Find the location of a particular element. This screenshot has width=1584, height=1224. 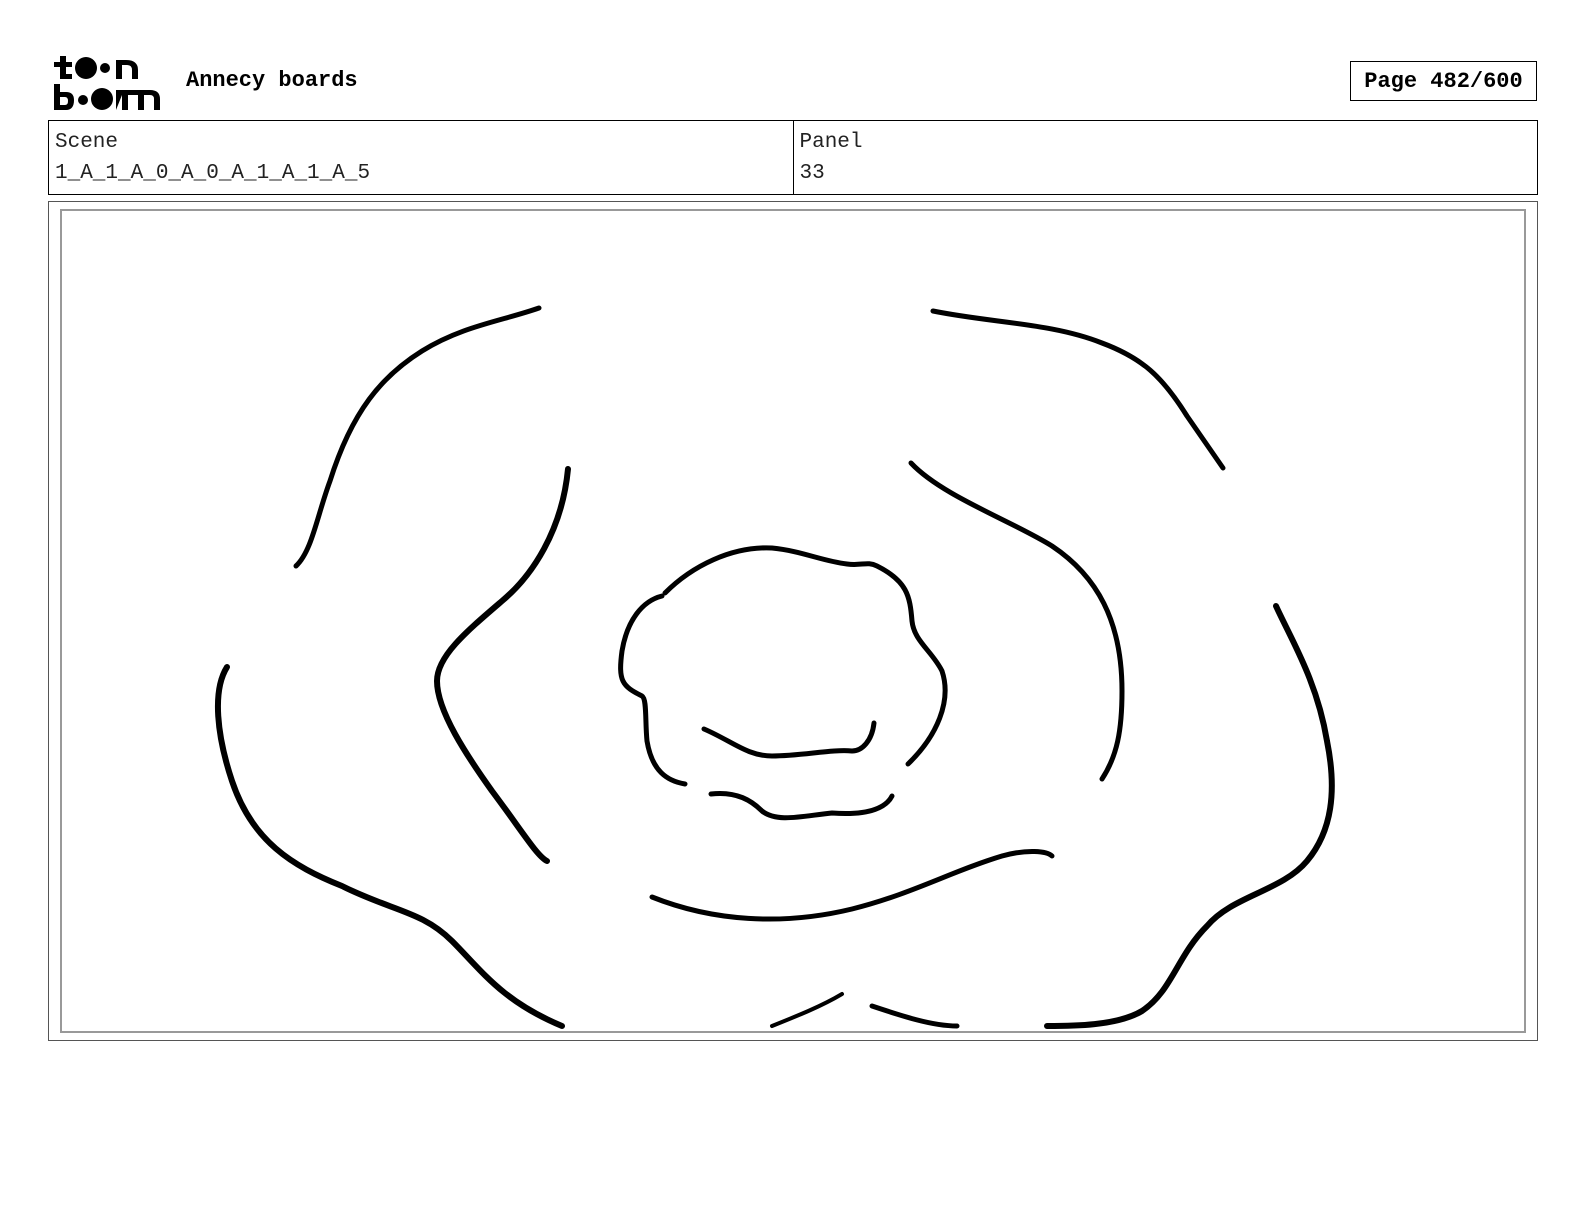

scene-cell: Scene 1_A_1_A_0_A_0_A_1_A_1_A_5 is located at coordinates (421, 157).